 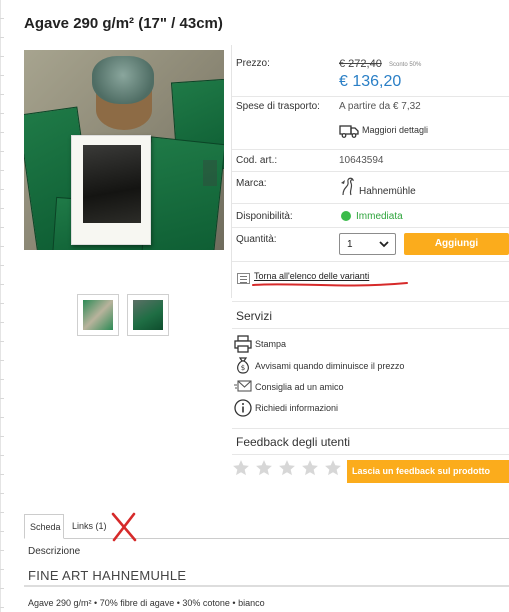 What do you see at coordinates (54, 551) in the screenshot?
I see `description-heading: Descrizione` at bounding box center [54, 551].